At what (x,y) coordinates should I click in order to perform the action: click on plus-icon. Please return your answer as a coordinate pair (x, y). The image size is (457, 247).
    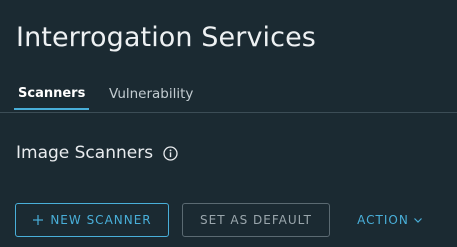
    Looking at the image, I should click on (38, 220).